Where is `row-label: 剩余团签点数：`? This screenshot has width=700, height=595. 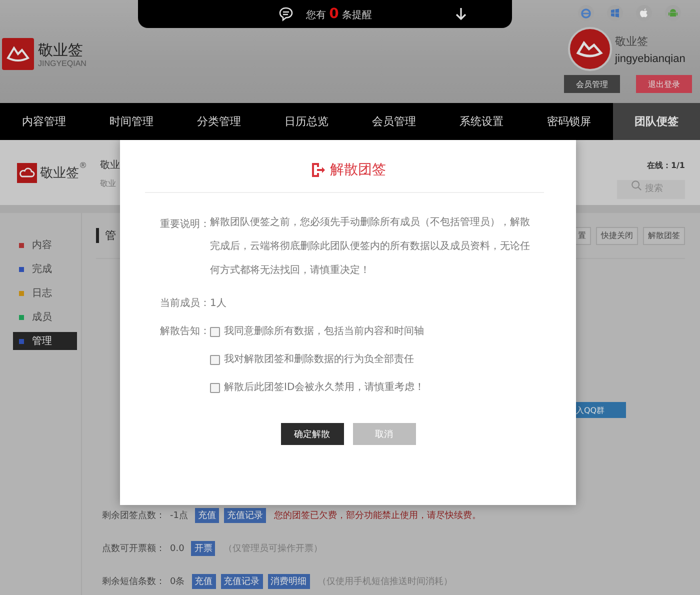
row-label: 剩余团签点数： is located at coordinates (133, 516).